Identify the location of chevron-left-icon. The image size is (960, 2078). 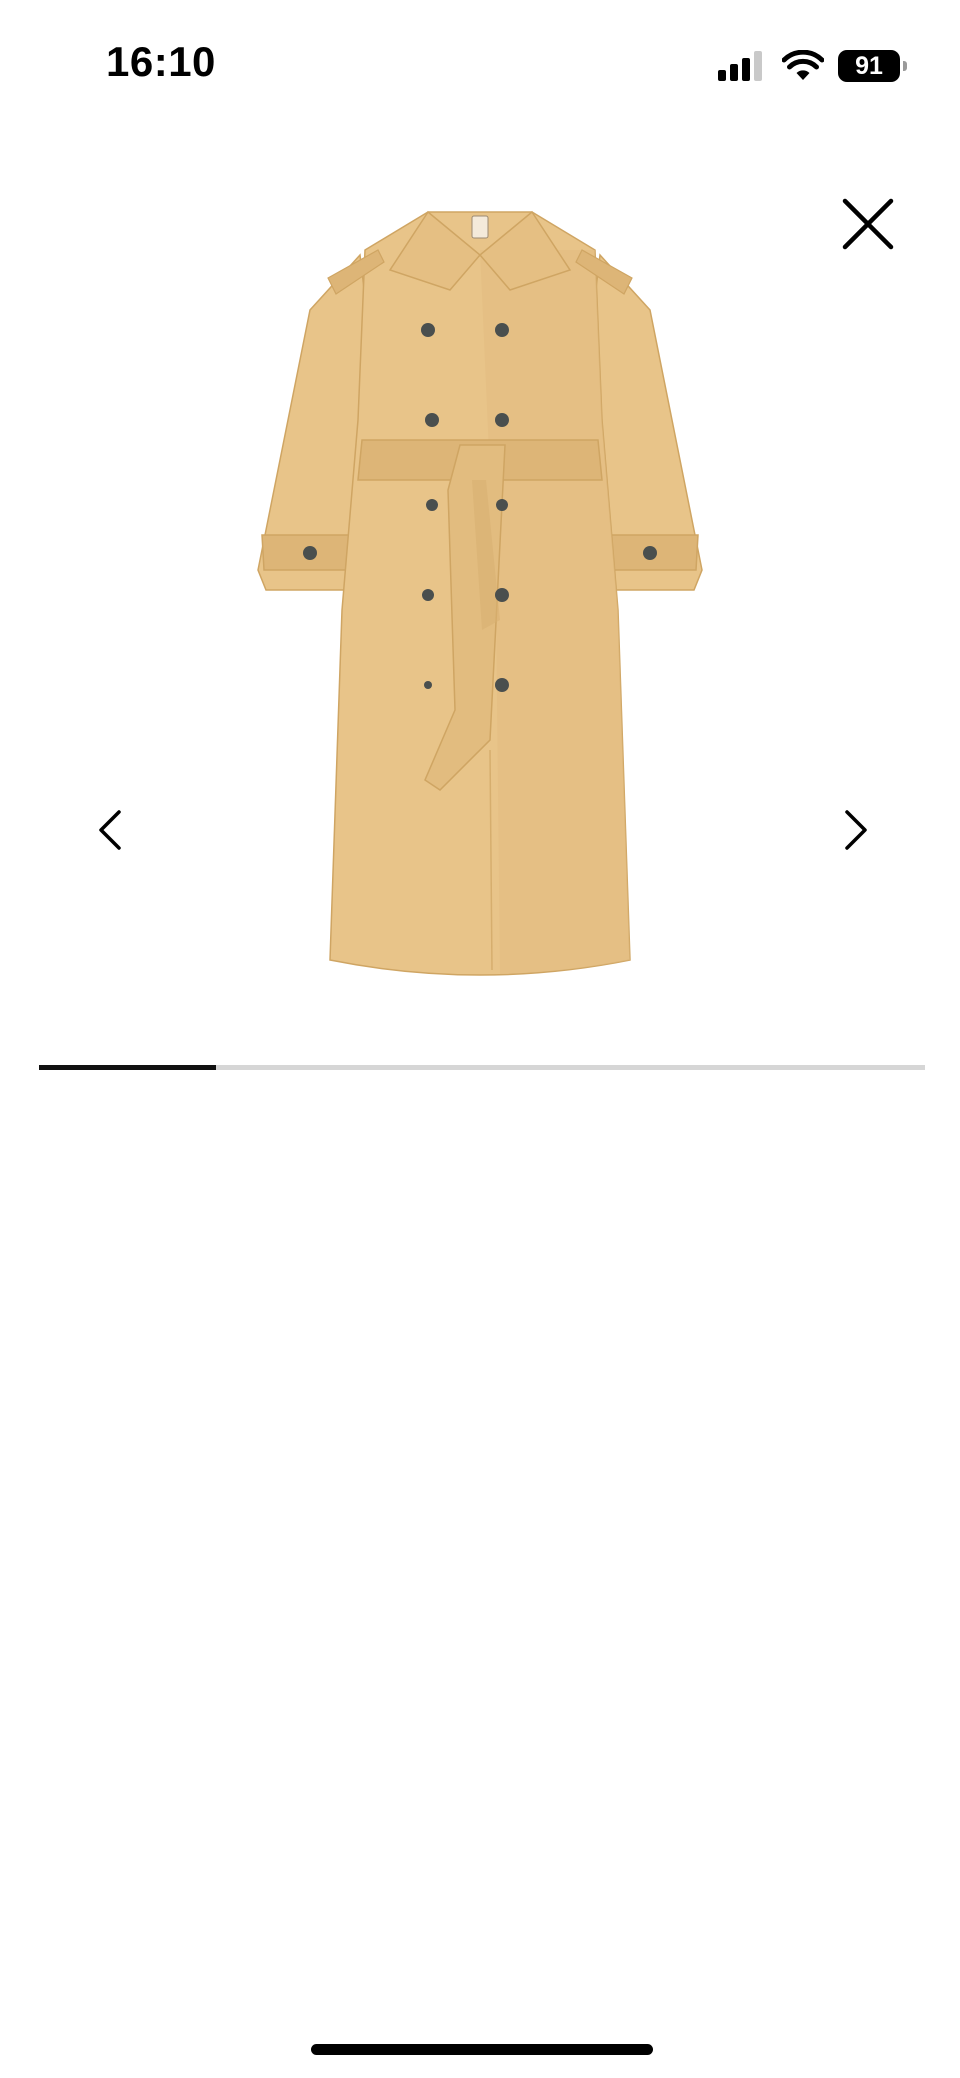
(110, 830).